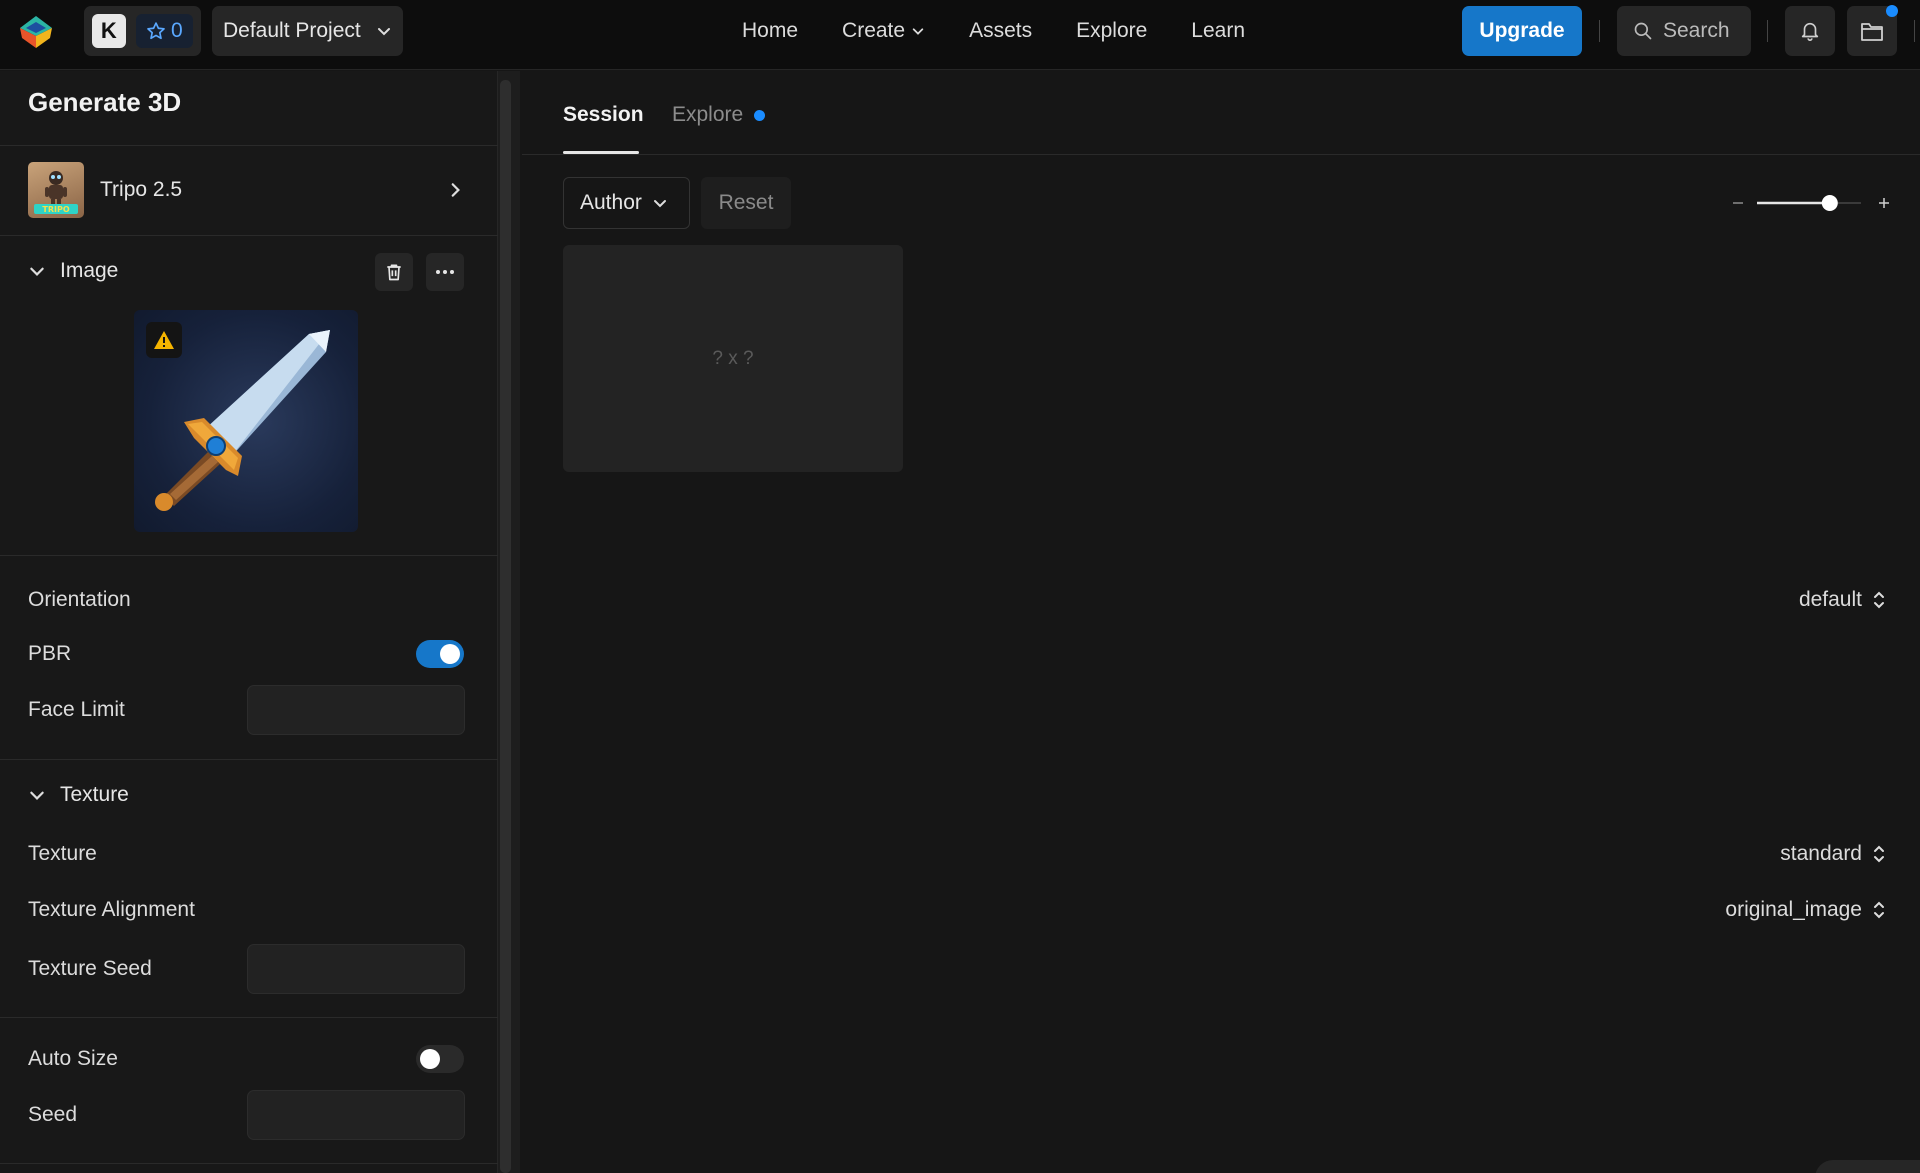  I want to click on zoom-in-icon, so click(1884, 203).